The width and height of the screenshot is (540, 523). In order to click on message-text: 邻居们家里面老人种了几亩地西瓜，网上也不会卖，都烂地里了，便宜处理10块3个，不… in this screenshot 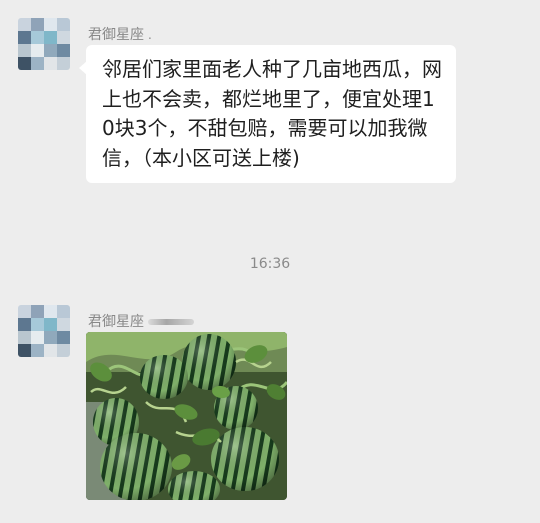, I will do `click(272, 113)`.